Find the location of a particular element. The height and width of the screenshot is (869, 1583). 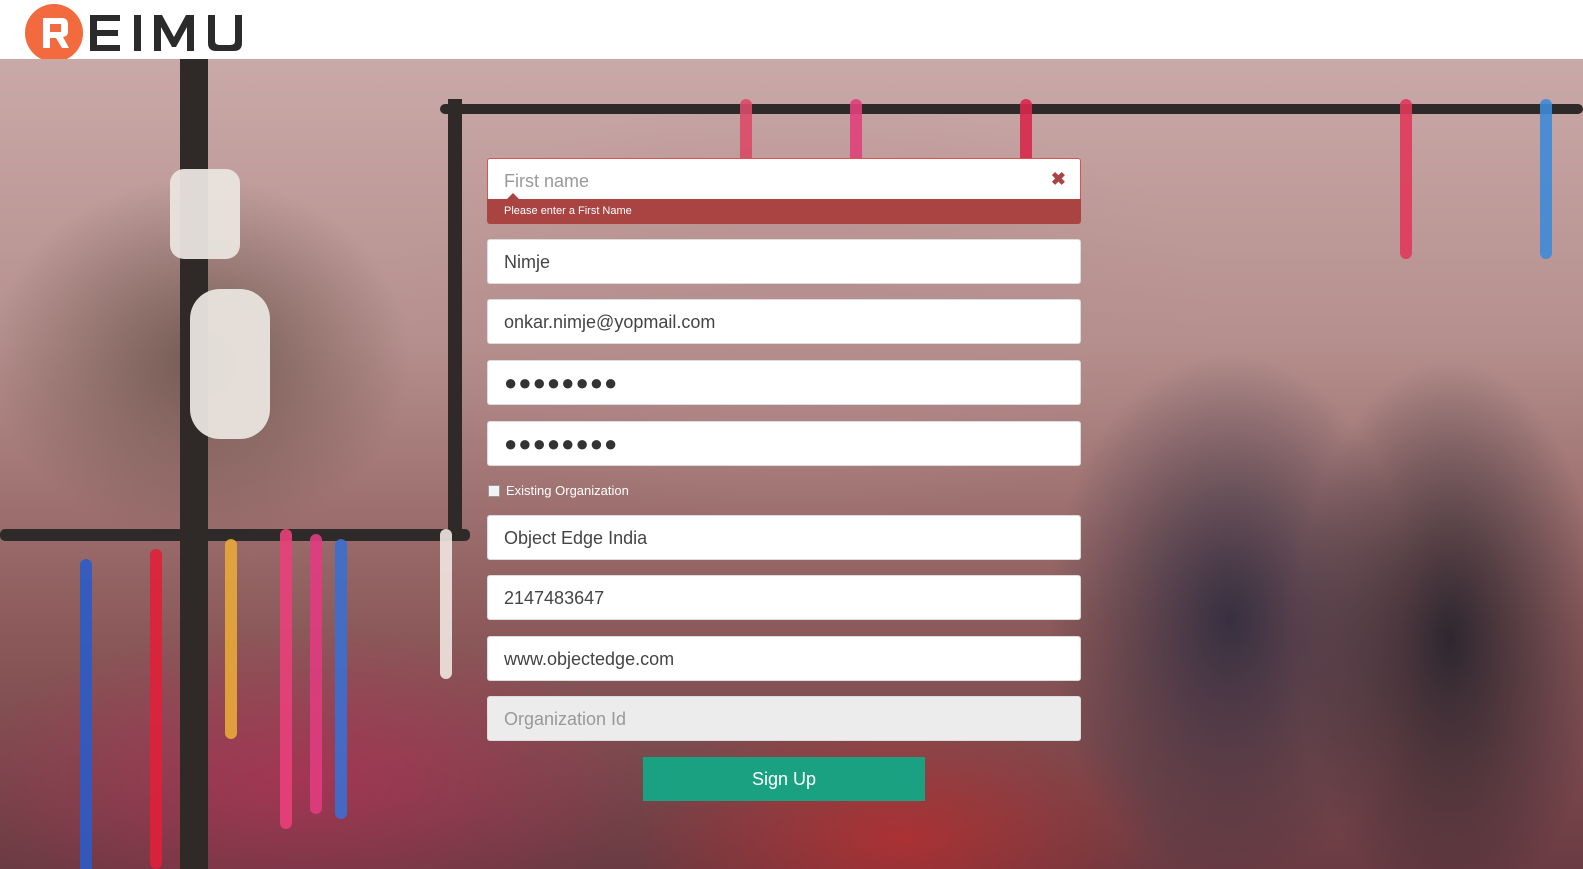

organization-id-placeholder: Organization Id is located at coordinates (565, 719).